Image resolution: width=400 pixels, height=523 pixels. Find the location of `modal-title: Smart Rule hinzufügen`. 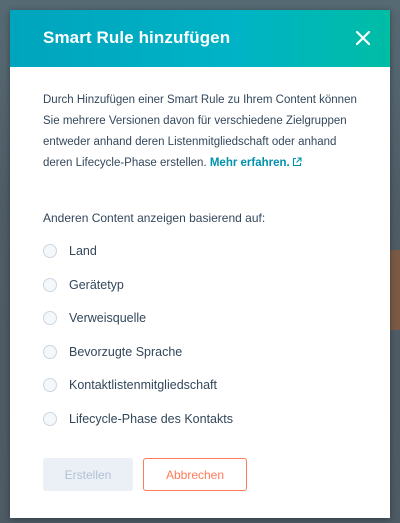

modal-title: Smart Rule hinzufügen is located at coordinates (137, 37).